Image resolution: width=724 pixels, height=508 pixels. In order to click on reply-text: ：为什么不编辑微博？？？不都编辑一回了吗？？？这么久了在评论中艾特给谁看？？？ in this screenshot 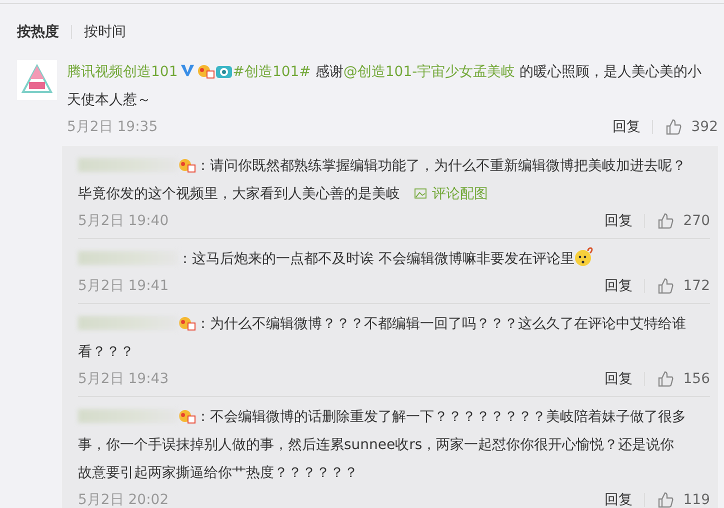, I will do `click(382, 338)`.